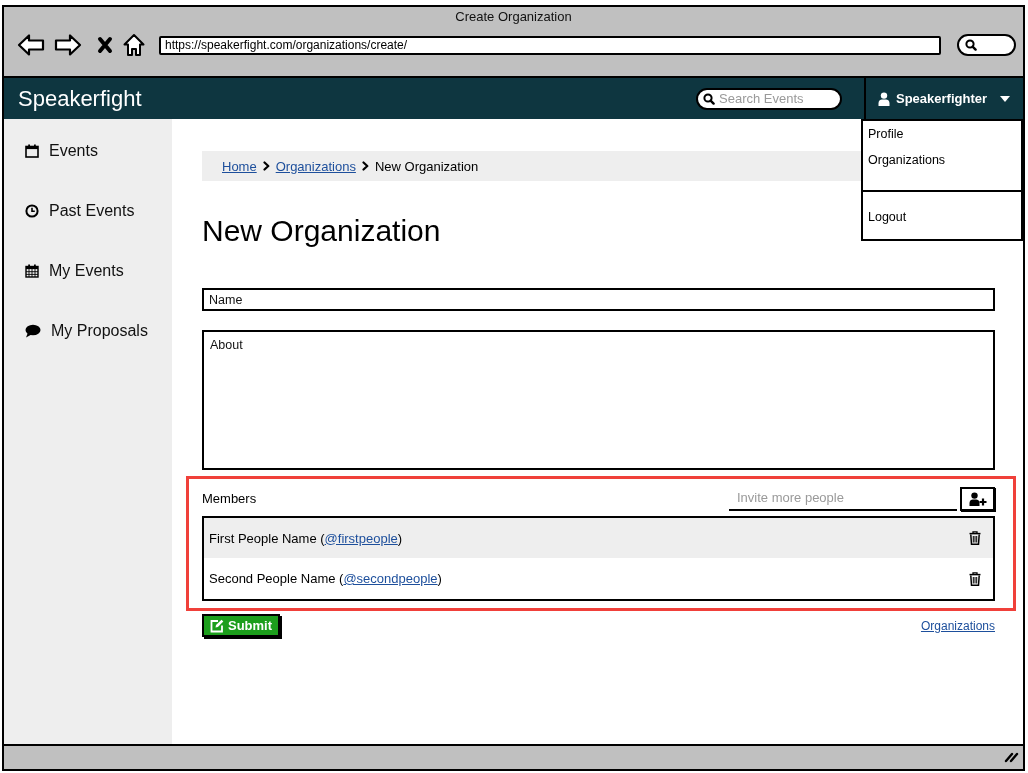  What do you see at coordinates (306, 538) in the screenshot?
I see `member-name: First People Name (@firstpeople)` at bounding box center [306, 538].